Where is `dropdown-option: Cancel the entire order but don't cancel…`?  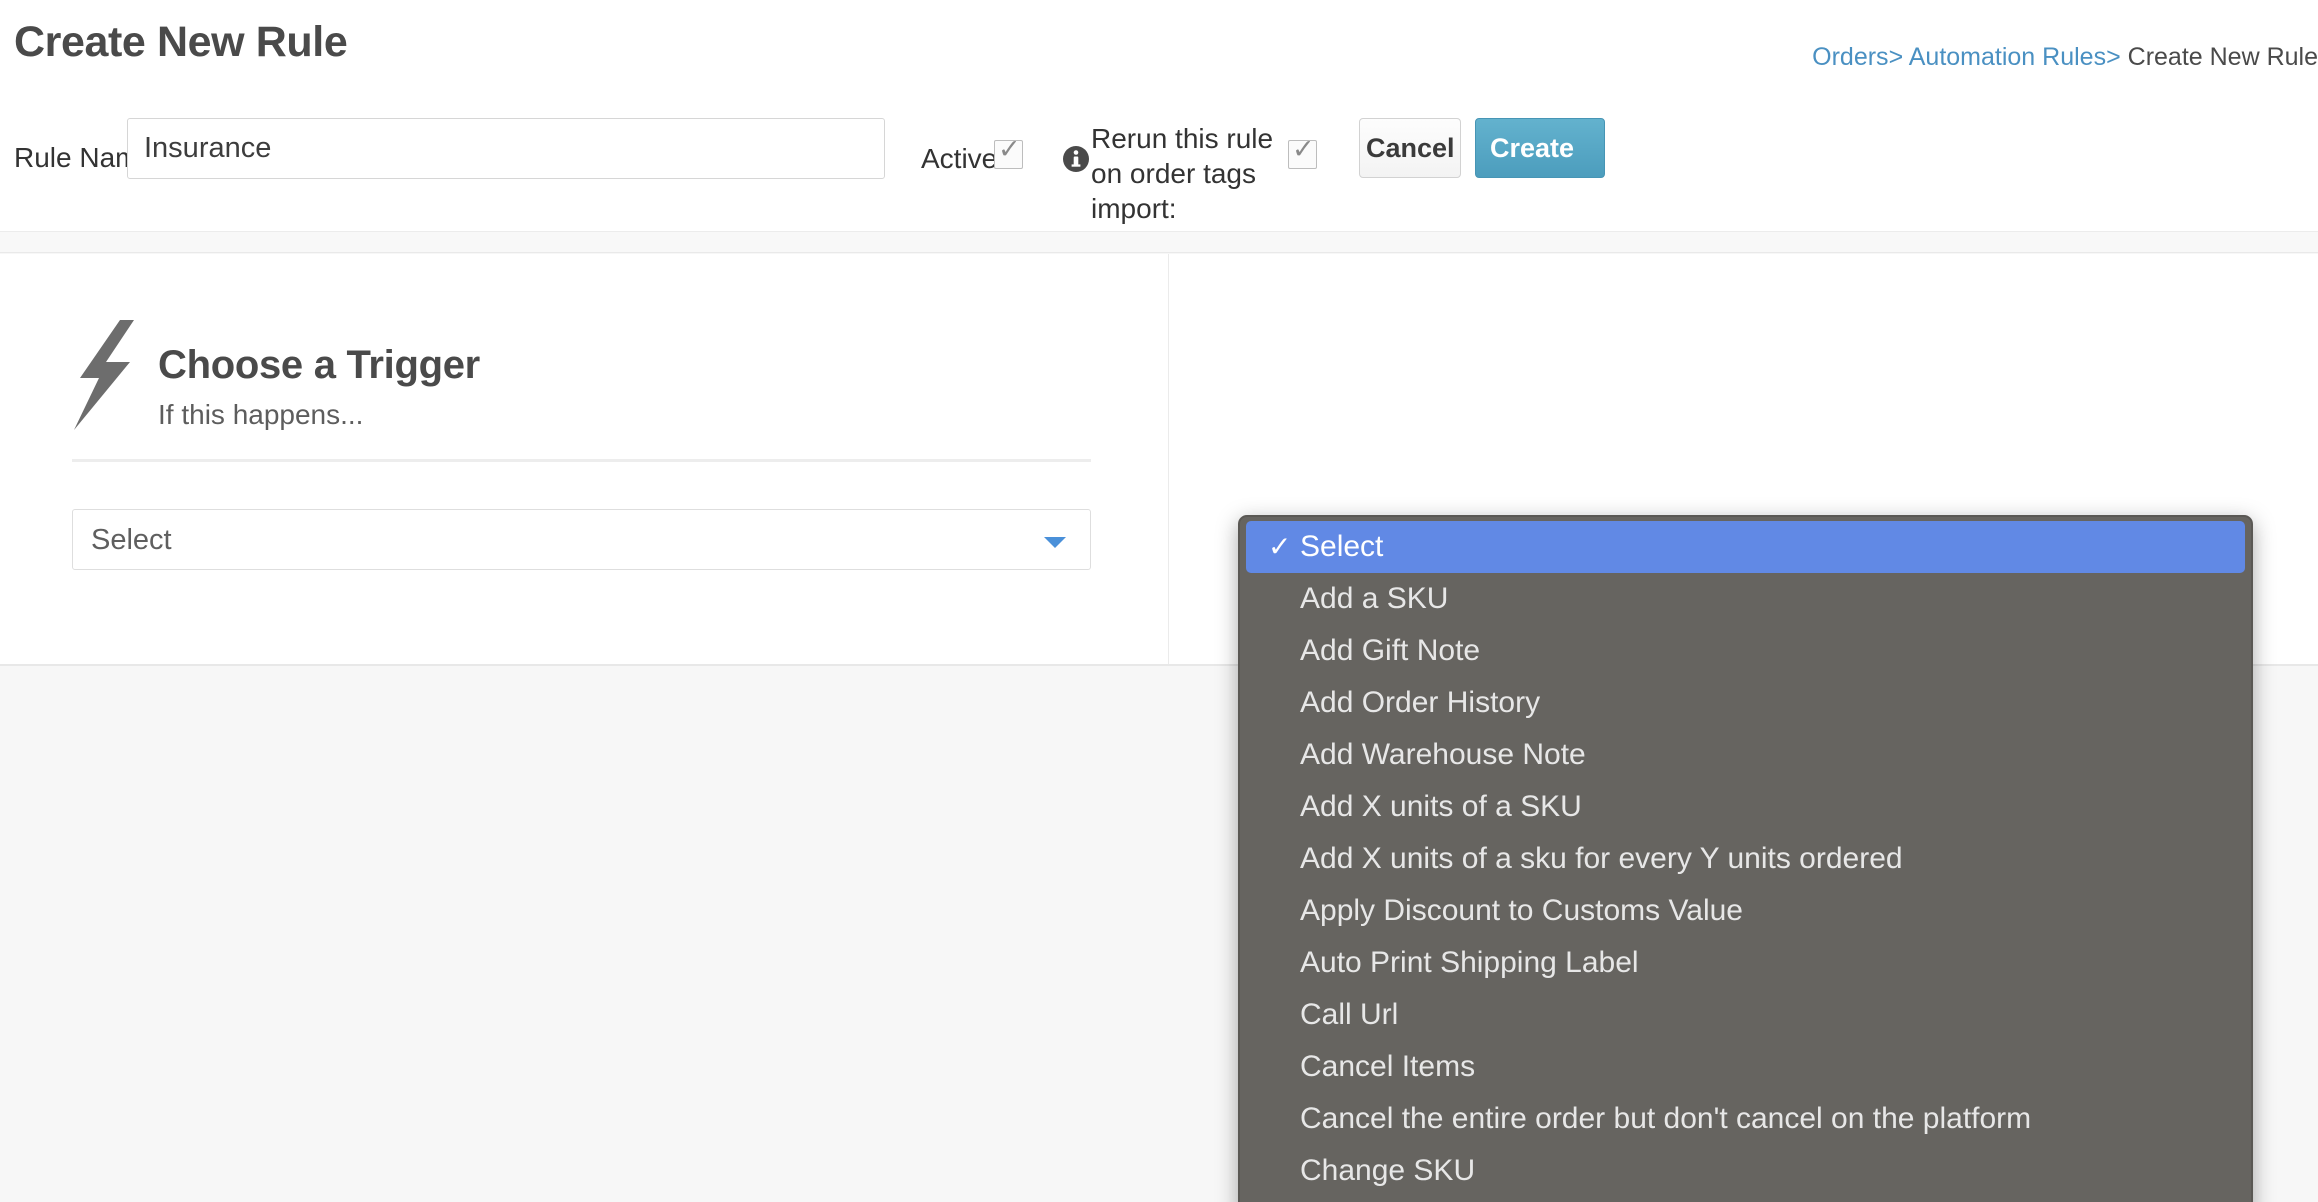 dropdown-option: Cancel the entire order but don't cancel… is located at coordinates (1745, 1119).